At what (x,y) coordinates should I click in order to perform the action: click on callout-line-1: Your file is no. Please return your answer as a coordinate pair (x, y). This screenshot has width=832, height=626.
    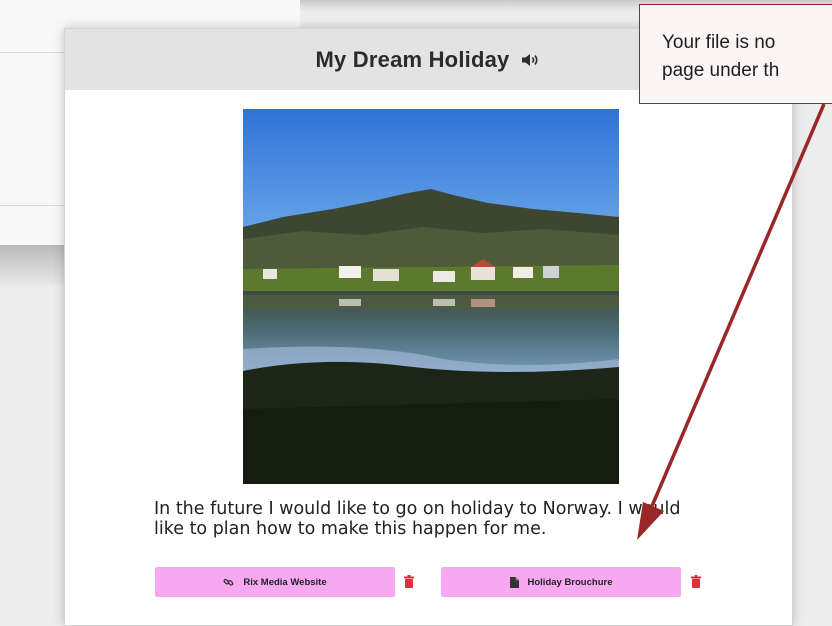
    Looking at the image, I should click on (719, 42).